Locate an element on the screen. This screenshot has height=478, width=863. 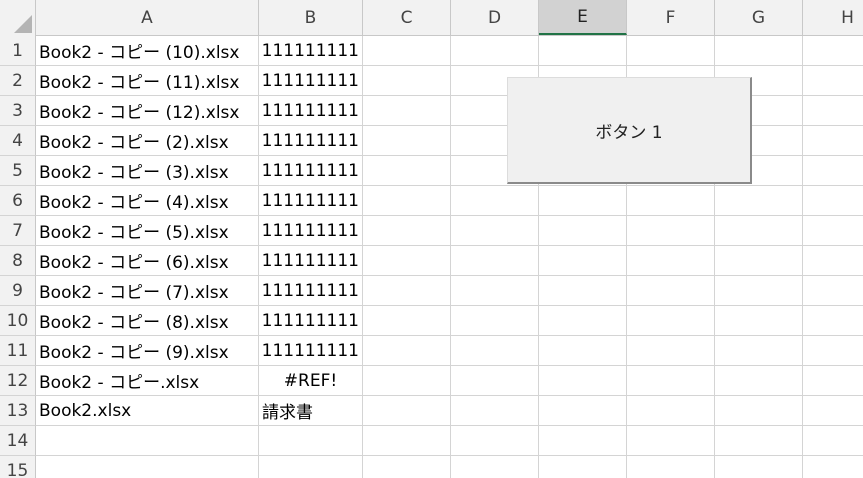
cell-d10 is located at coordinates (495, 321).